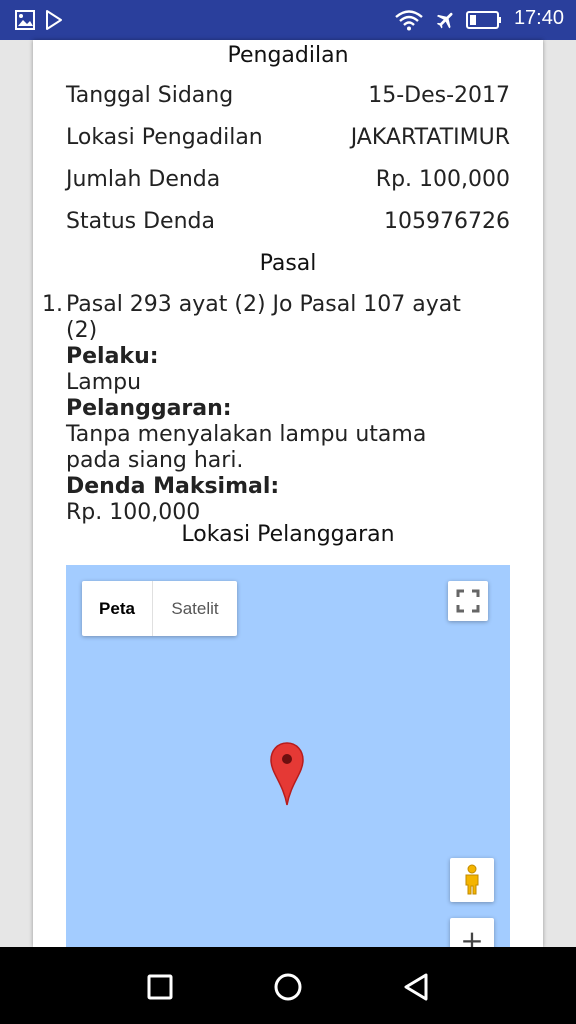 This screenshot has width=576, height=1024. What do you see at coordinates (150, 95) in the screenshot?
I see `row-label: Tanggal Sidang` at bounding box center [150, 95].